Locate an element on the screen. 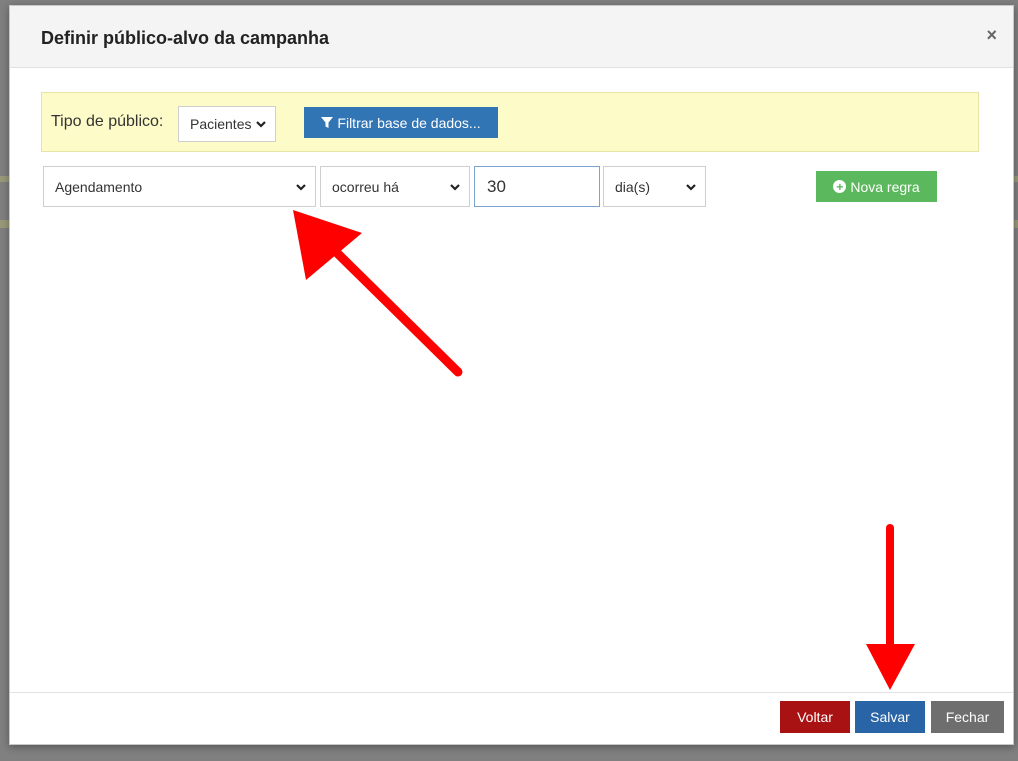 This screenshot has width=1018, height=761. rule-amount-input: 30 is located at coordinates (537, 186).